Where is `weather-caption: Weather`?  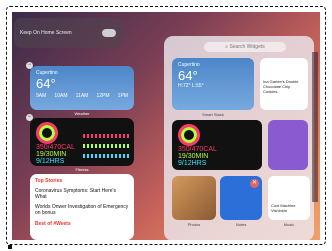
weather-caption: Weather is located at coordinates (82, 113).